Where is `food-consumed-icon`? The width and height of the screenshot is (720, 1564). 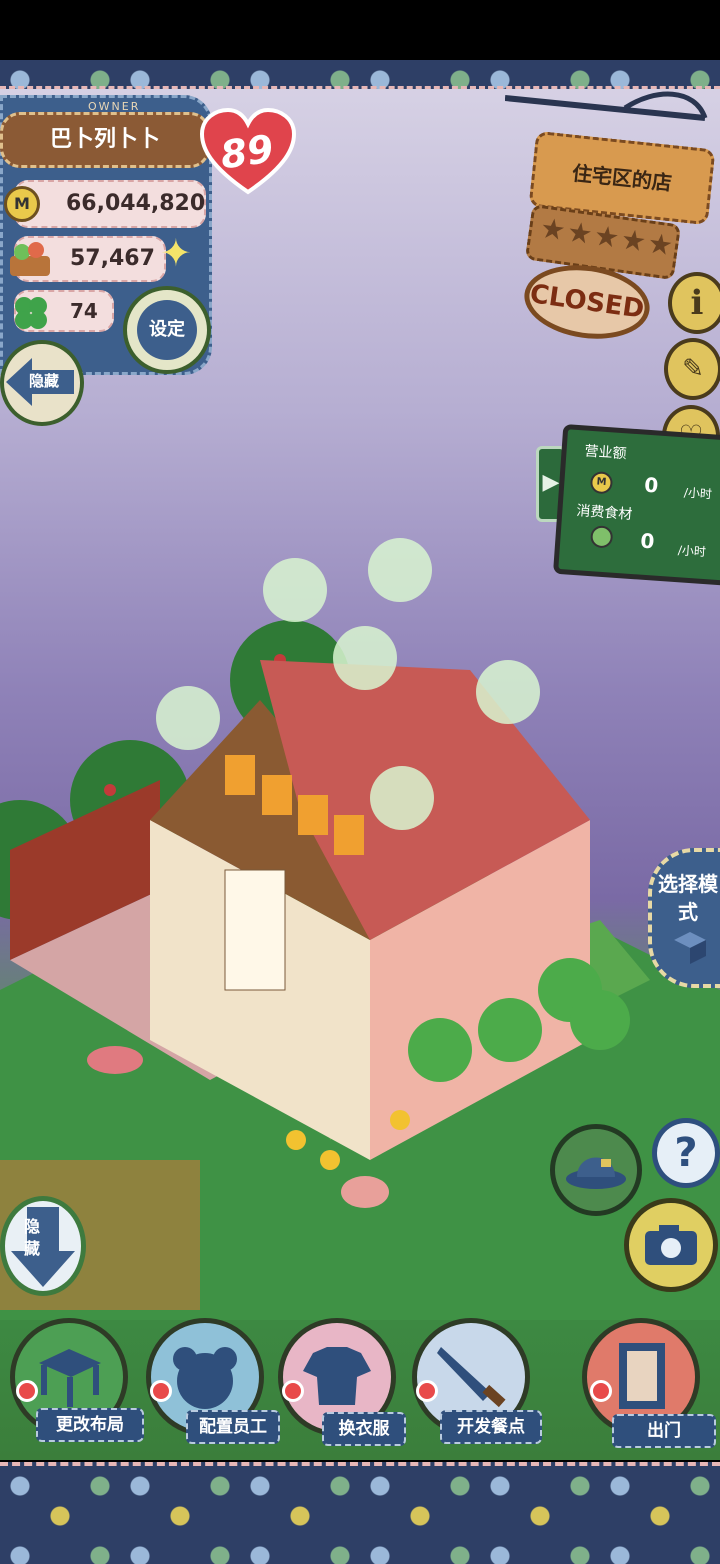 food-consumed-icon is located at coordinates (601, 537).